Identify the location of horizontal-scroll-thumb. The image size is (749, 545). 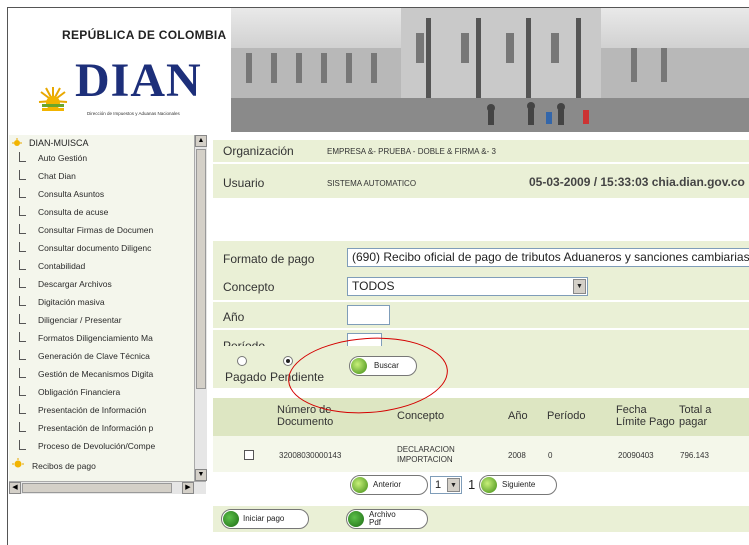
(97, 488).